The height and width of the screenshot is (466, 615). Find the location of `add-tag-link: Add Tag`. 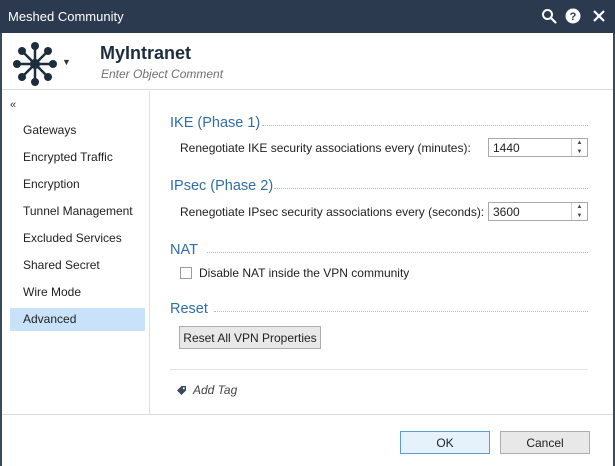

add-tag-link: Add Tag is located at coordinates (206, 390).